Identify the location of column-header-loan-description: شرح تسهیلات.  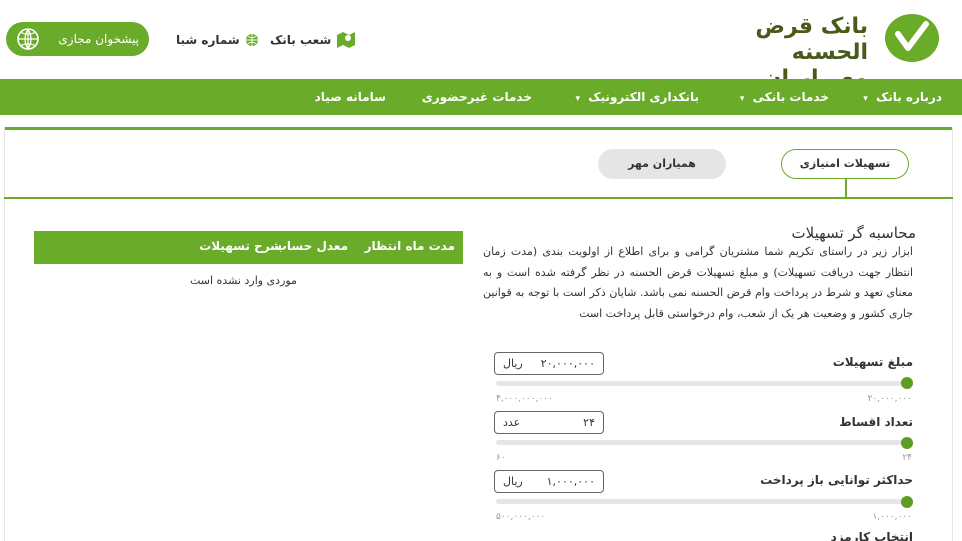
(240, 246).